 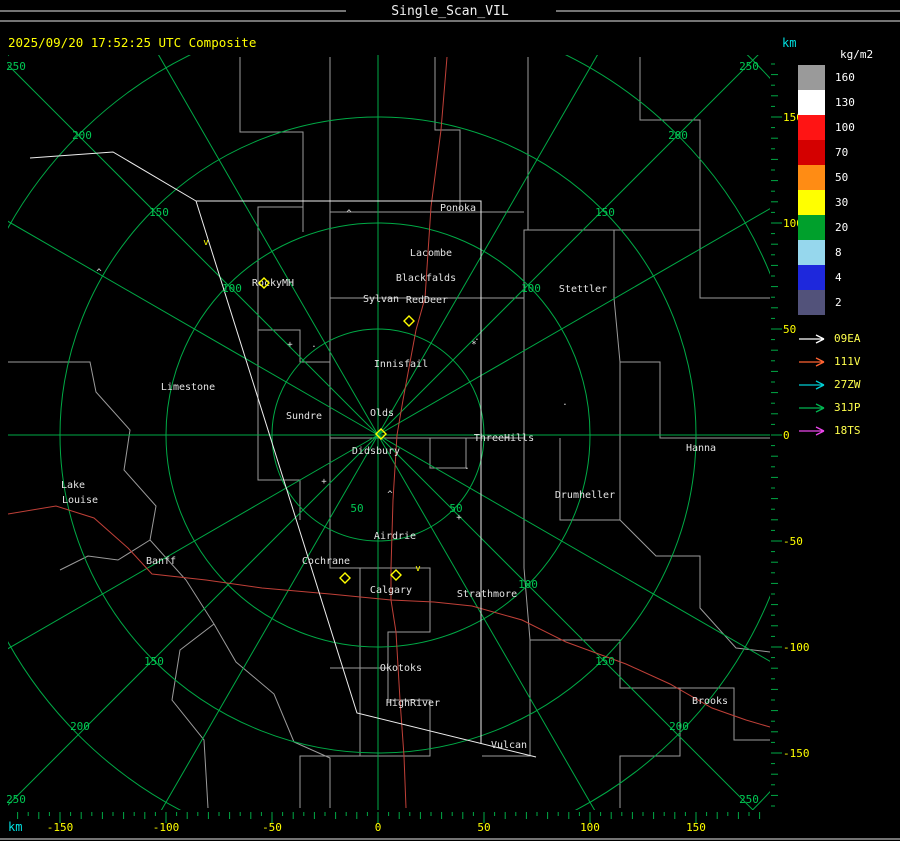 I want to click on city-label: Strathmore, so click(x=487, y=594).